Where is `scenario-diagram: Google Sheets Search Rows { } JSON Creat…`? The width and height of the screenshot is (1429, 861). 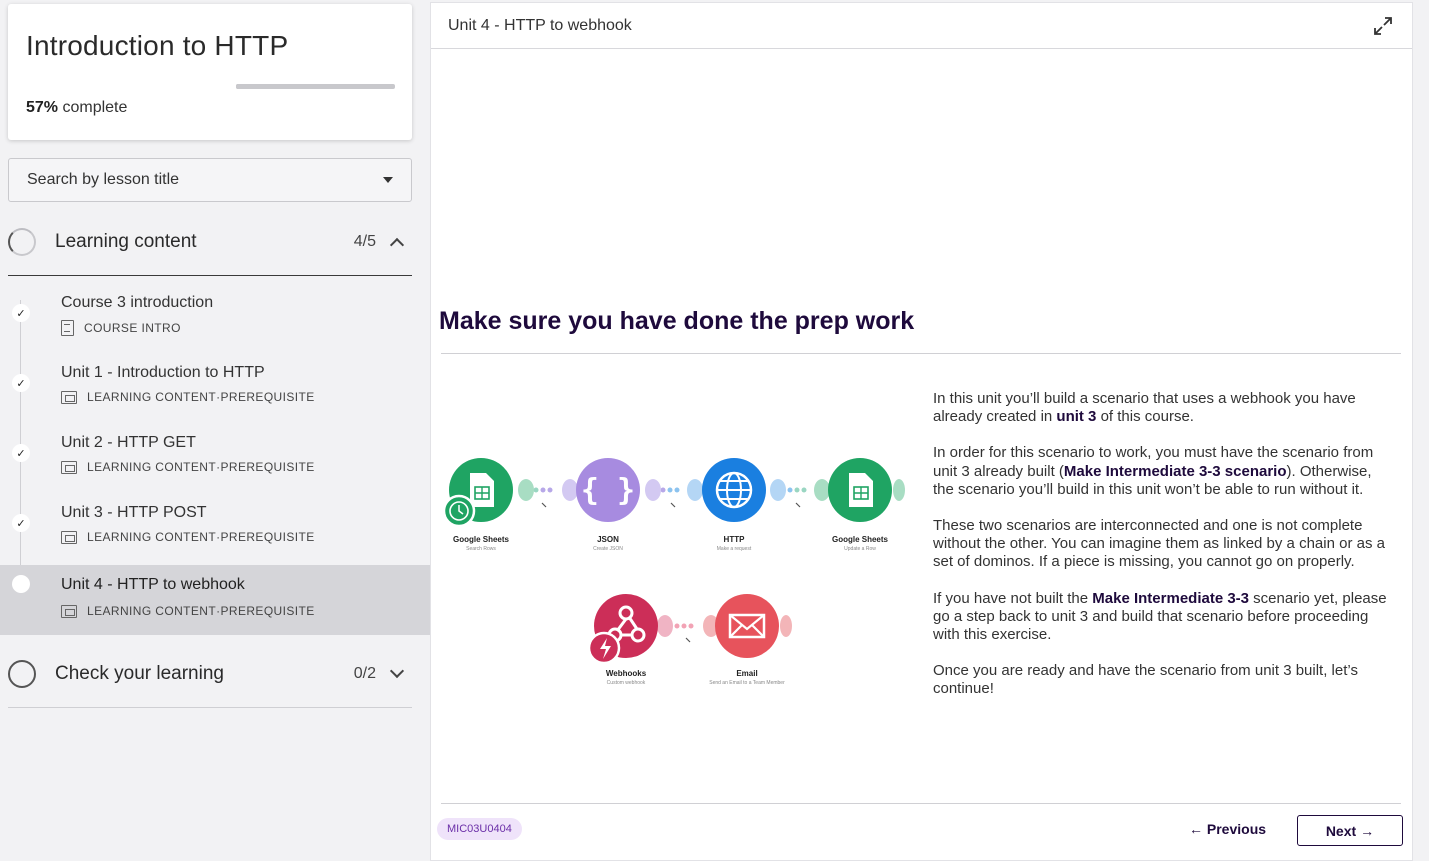 scenario-diagram: Google Sheets Search Rows { } JSON Creat… is located at coordinates (673, 572).